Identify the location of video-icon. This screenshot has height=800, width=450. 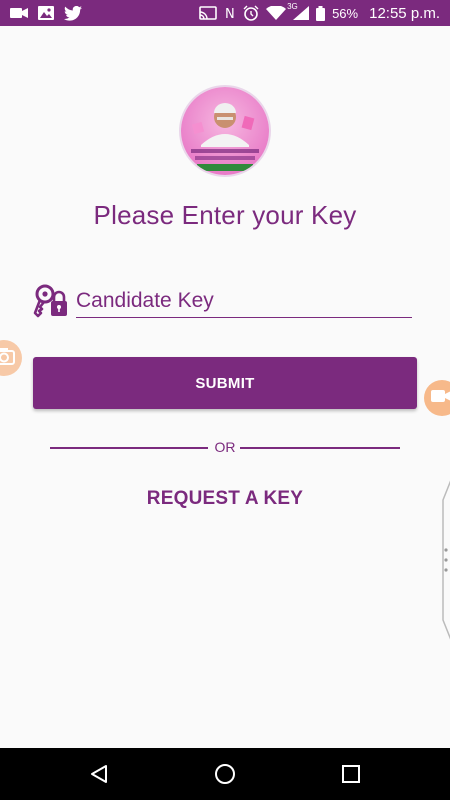
(19, 13).